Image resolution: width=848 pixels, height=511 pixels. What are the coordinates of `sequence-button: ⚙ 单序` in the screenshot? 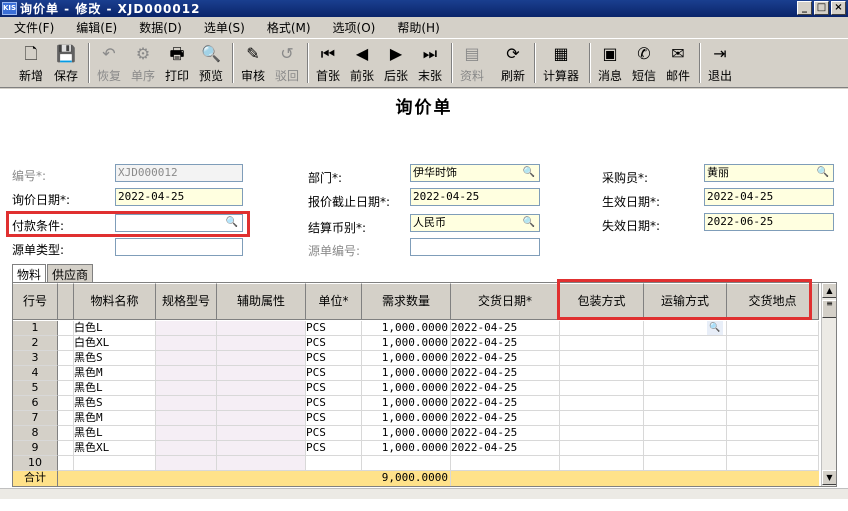 It's located at (143, 64).